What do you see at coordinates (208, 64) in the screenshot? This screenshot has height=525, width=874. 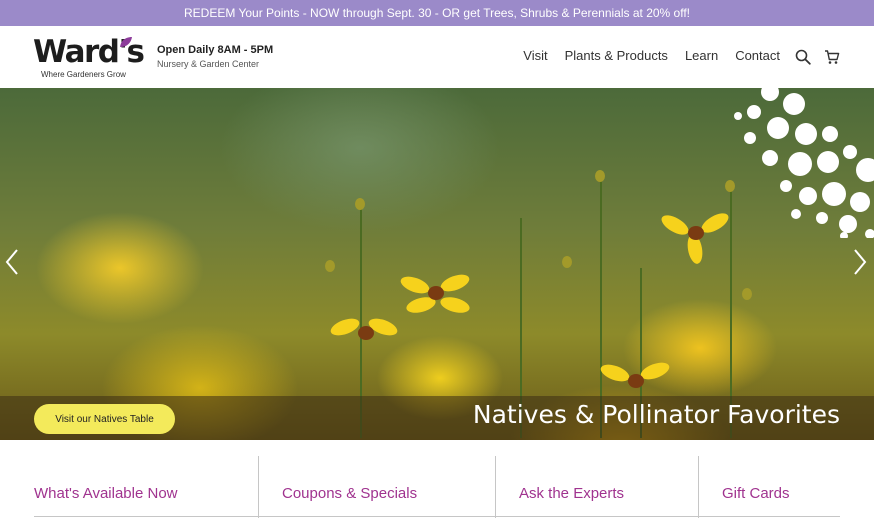 I see `hours-sub: Nursery & Garden Center` at bounding box center [208, 64].